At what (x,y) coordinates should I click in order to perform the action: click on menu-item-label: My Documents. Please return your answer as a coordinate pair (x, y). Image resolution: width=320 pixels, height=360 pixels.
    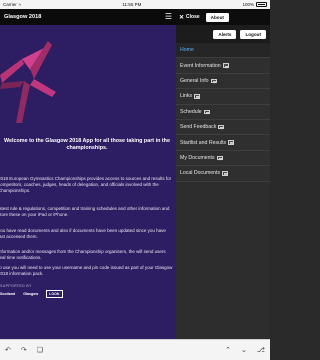
    Looking at the image, I should click on (197, 157).